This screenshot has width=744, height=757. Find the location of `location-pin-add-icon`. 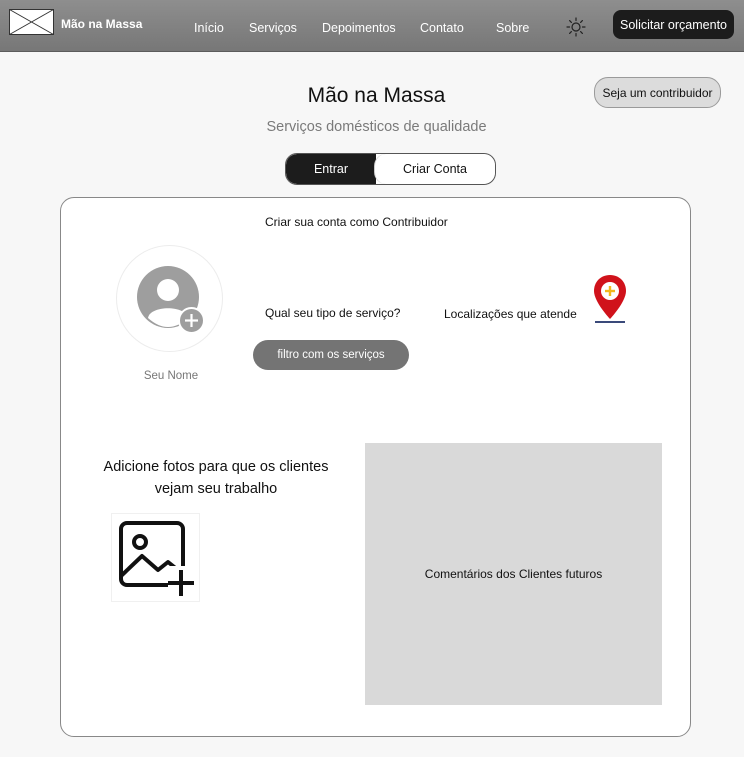

location-pin-add-icon is located at coordinates (610, 299).